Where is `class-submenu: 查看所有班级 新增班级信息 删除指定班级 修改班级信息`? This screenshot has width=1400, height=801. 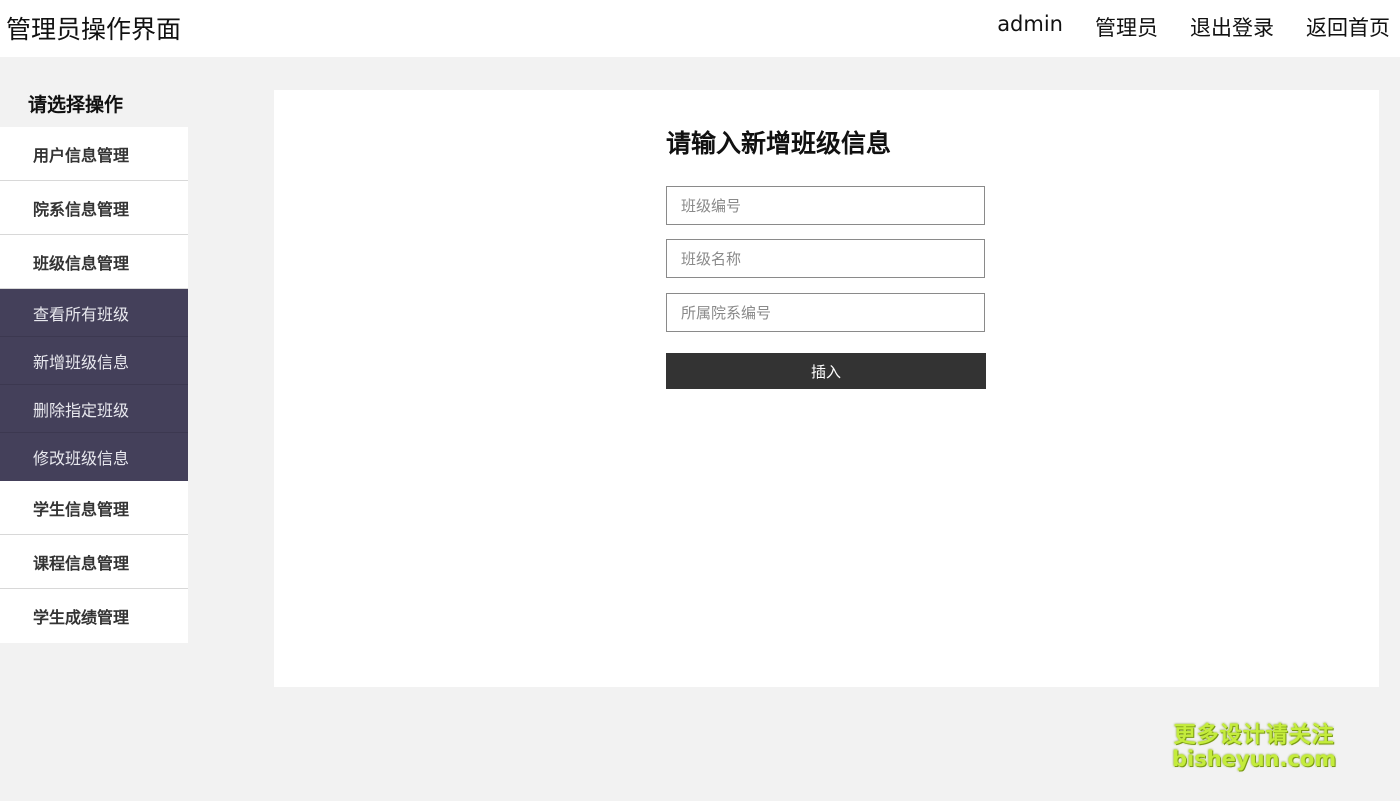
class-submenu: 查看所有班级 新增班级信息 删除指定班级 修改班级信息 is located at coordinates (94, 385).